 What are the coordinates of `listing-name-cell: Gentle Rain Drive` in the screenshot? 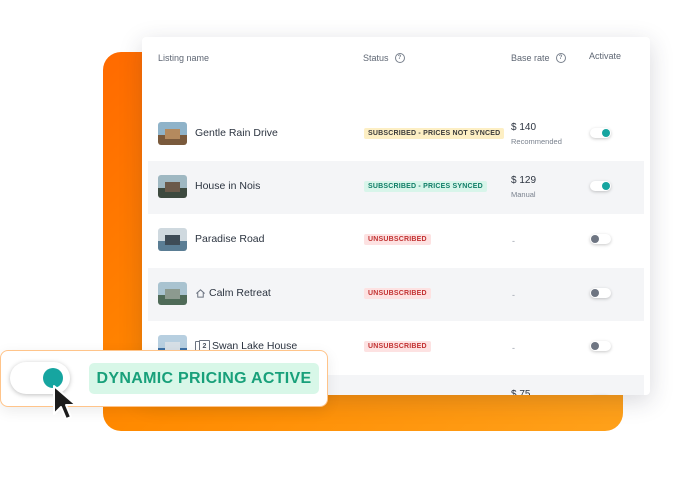 It's located at (236, 133).